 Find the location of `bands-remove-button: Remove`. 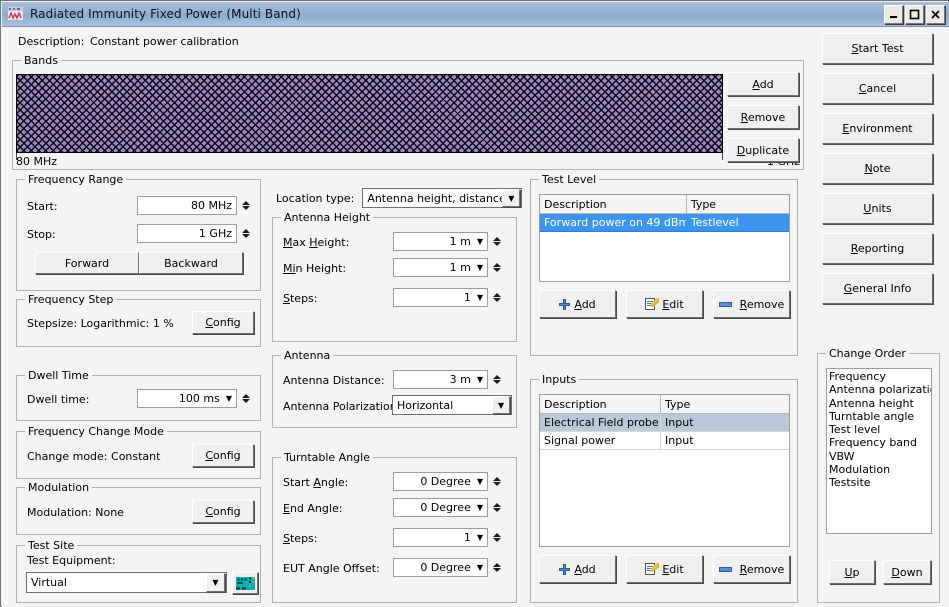

bands-remove-button: Remove is located at coordinates (763, 117).